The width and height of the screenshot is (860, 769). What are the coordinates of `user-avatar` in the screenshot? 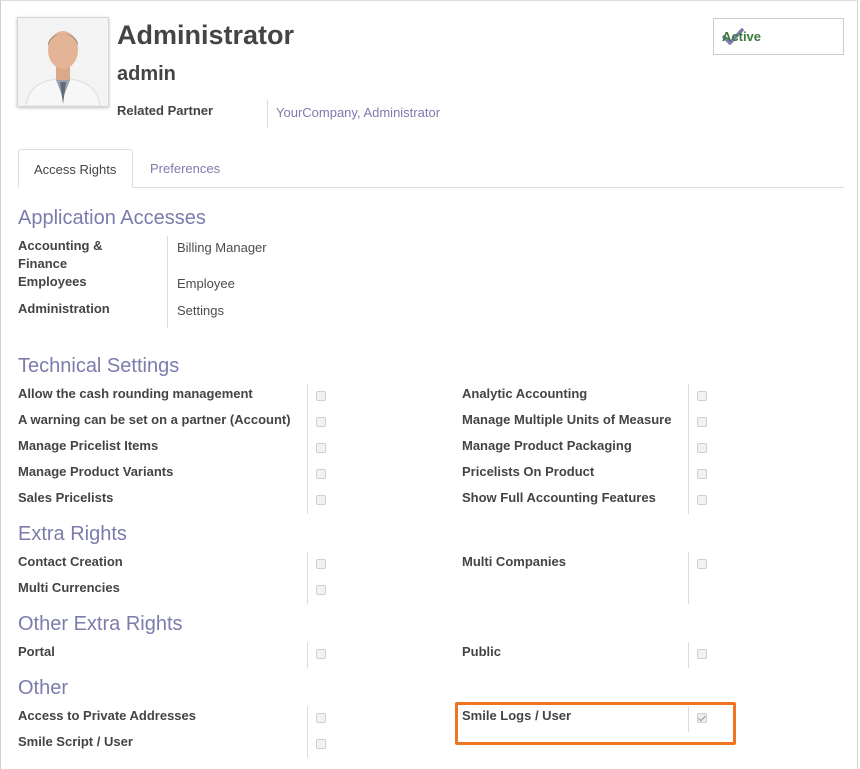 It's located at (63, 62).